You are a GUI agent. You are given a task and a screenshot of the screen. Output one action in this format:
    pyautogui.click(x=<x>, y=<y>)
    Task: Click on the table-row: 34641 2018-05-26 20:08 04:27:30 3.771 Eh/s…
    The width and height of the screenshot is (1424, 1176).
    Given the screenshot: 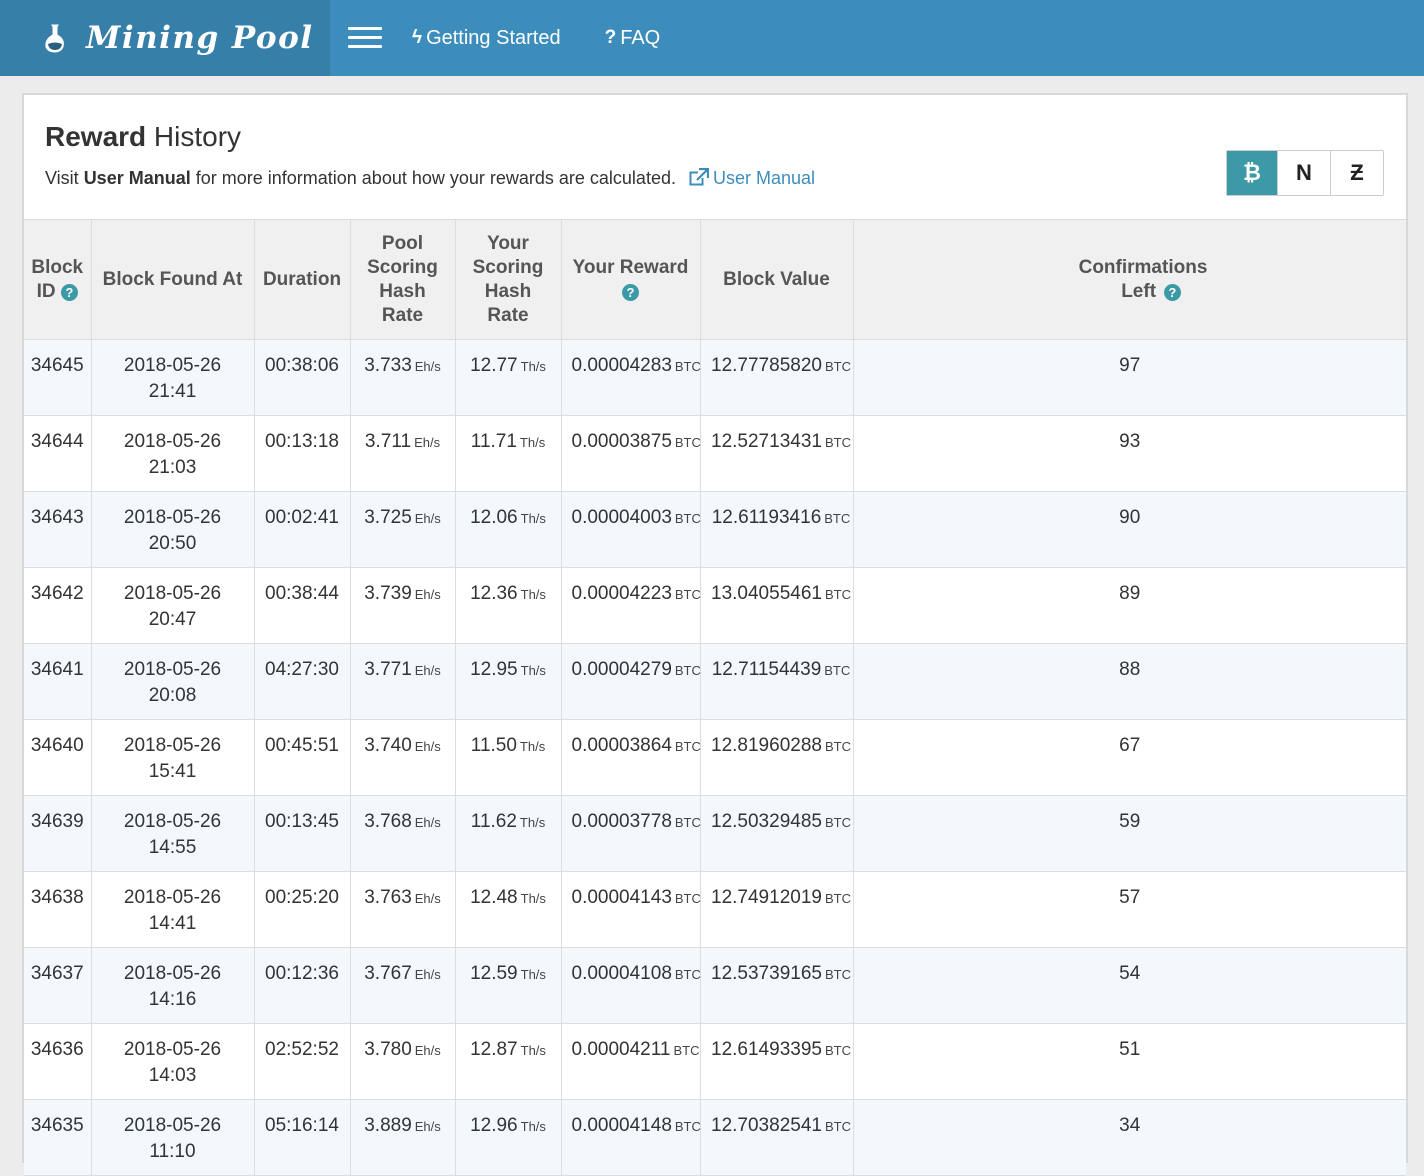 What is the action you would take?
    pyautogui.click(x=715, y=681)
    